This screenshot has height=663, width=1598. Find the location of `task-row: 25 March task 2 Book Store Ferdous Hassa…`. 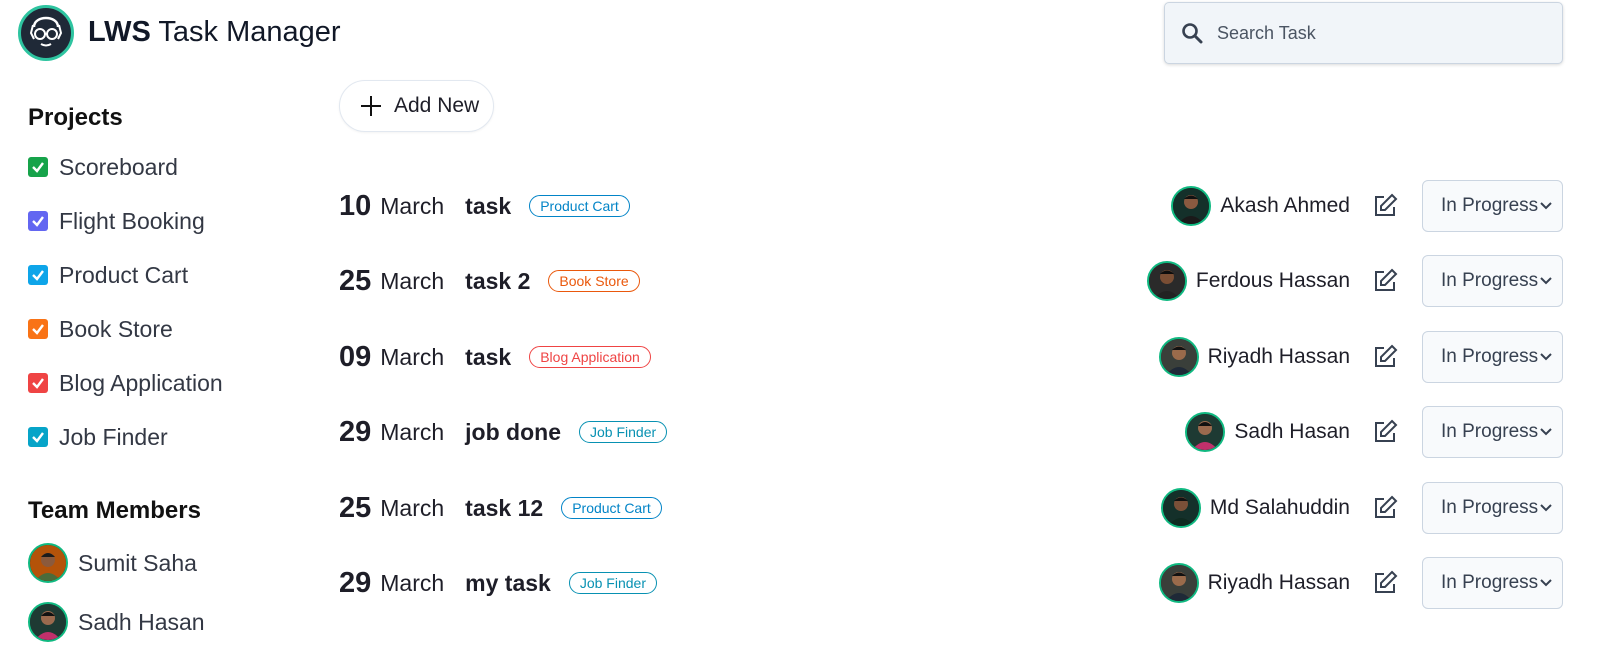

task-row: 25 March task 2 Book Store Ferdous Hassa… is located at coordinates (951, 281).